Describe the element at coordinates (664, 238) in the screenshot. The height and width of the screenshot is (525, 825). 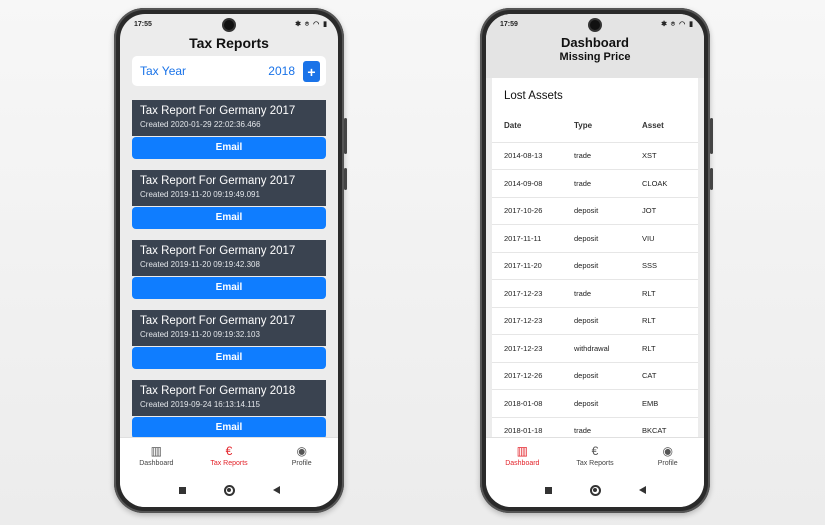
I see `cell-asset: VIU` at that location.